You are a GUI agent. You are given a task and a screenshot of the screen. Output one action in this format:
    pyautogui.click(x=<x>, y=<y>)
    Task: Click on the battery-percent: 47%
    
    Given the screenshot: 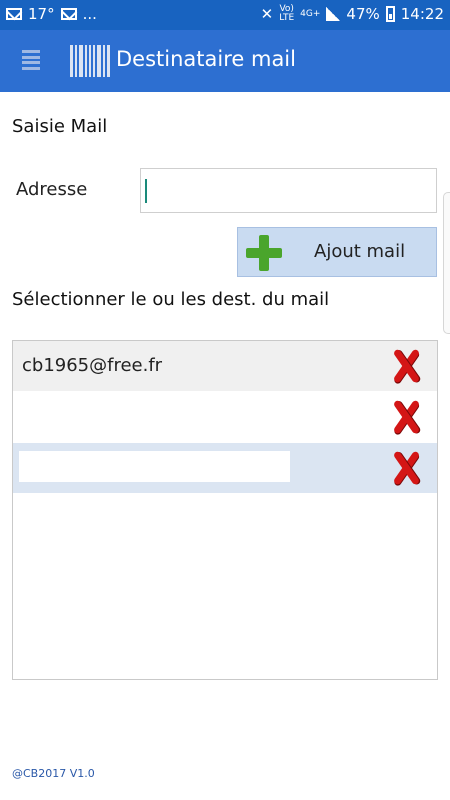 What is the action you would take?
    pyautogui.click(x=363, y=14)
    